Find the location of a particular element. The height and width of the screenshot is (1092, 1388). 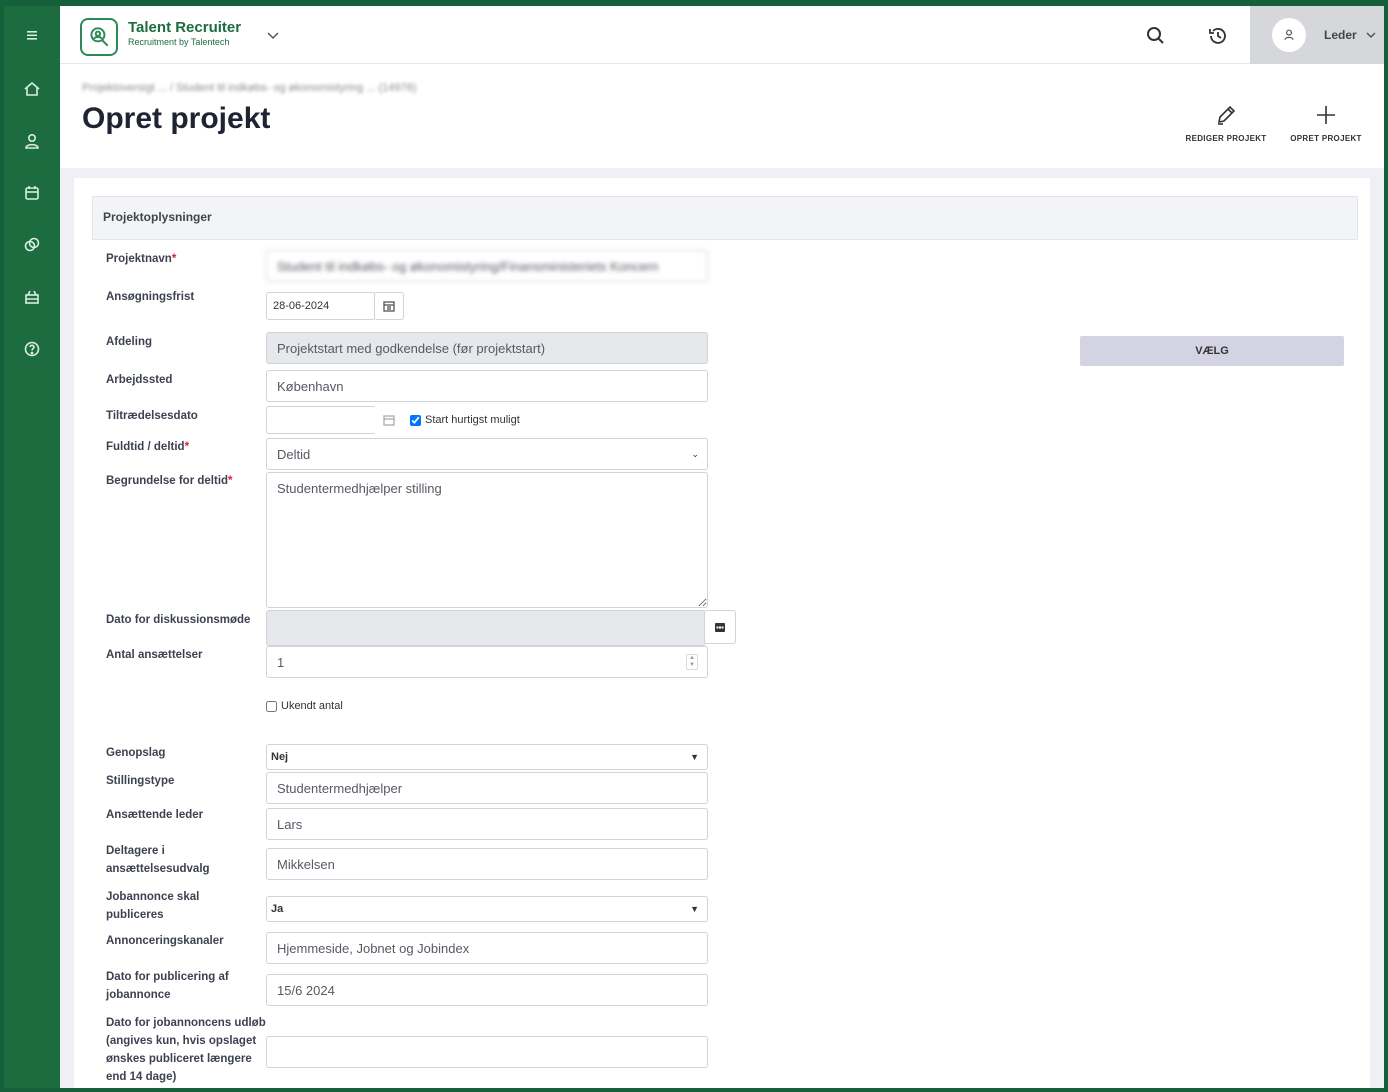

talent-recruiter-logo-icon is located at coordinates (99, 37).